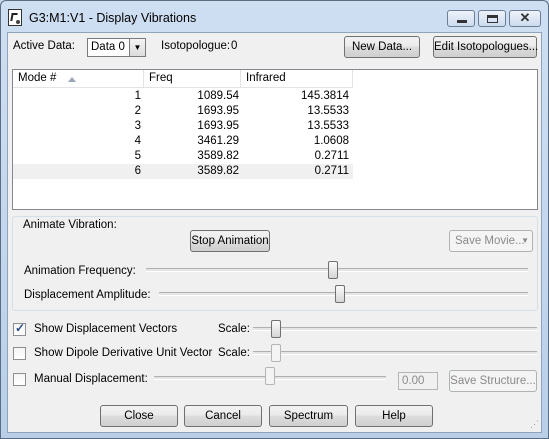  Describe the element at coordinates (44, 46) in the screenshot. I see `active-data-label: Active Data:` at that location.